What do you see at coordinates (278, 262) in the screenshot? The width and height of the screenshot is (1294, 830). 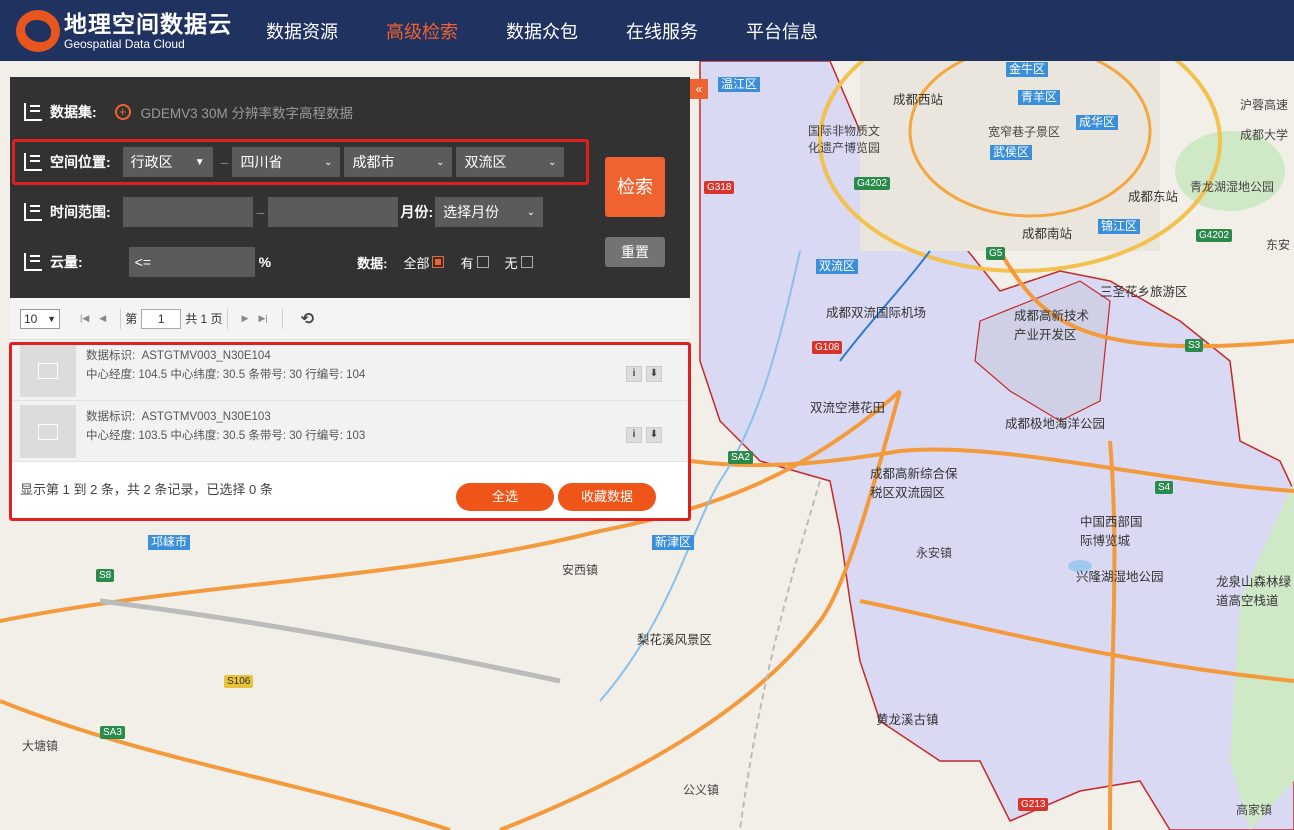 I see `cloud-row: 云量: <= % 数据: 全部 有 无` at bounding box center [278, 262].